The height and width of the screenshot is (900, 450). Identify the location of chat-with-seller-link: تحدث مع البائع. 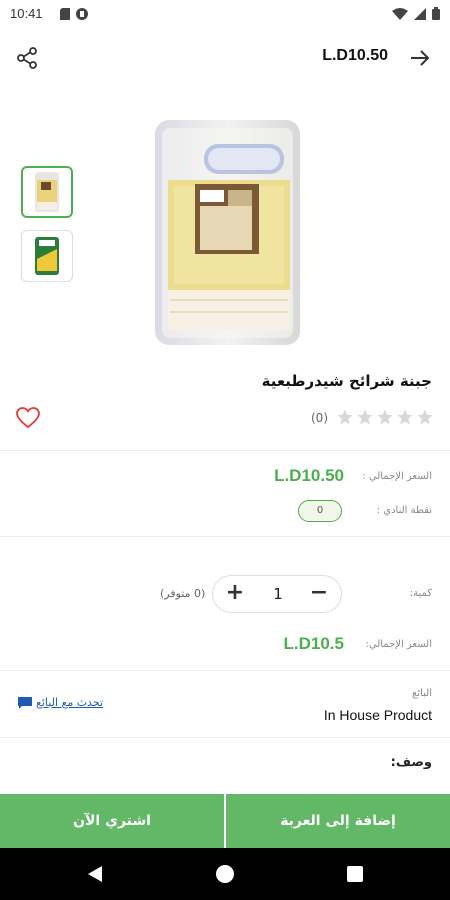
(60, 702).